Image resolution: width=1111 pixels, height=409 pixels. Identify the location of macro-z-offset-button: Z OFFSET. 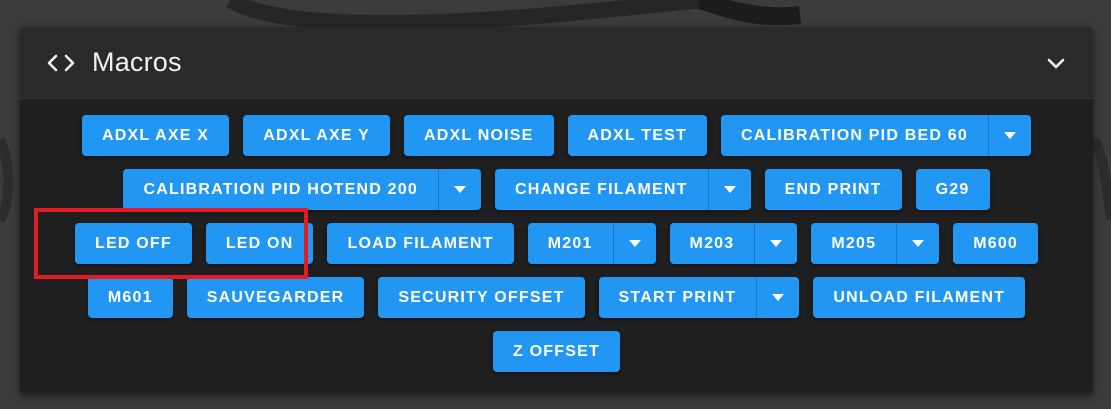
(556, 351).